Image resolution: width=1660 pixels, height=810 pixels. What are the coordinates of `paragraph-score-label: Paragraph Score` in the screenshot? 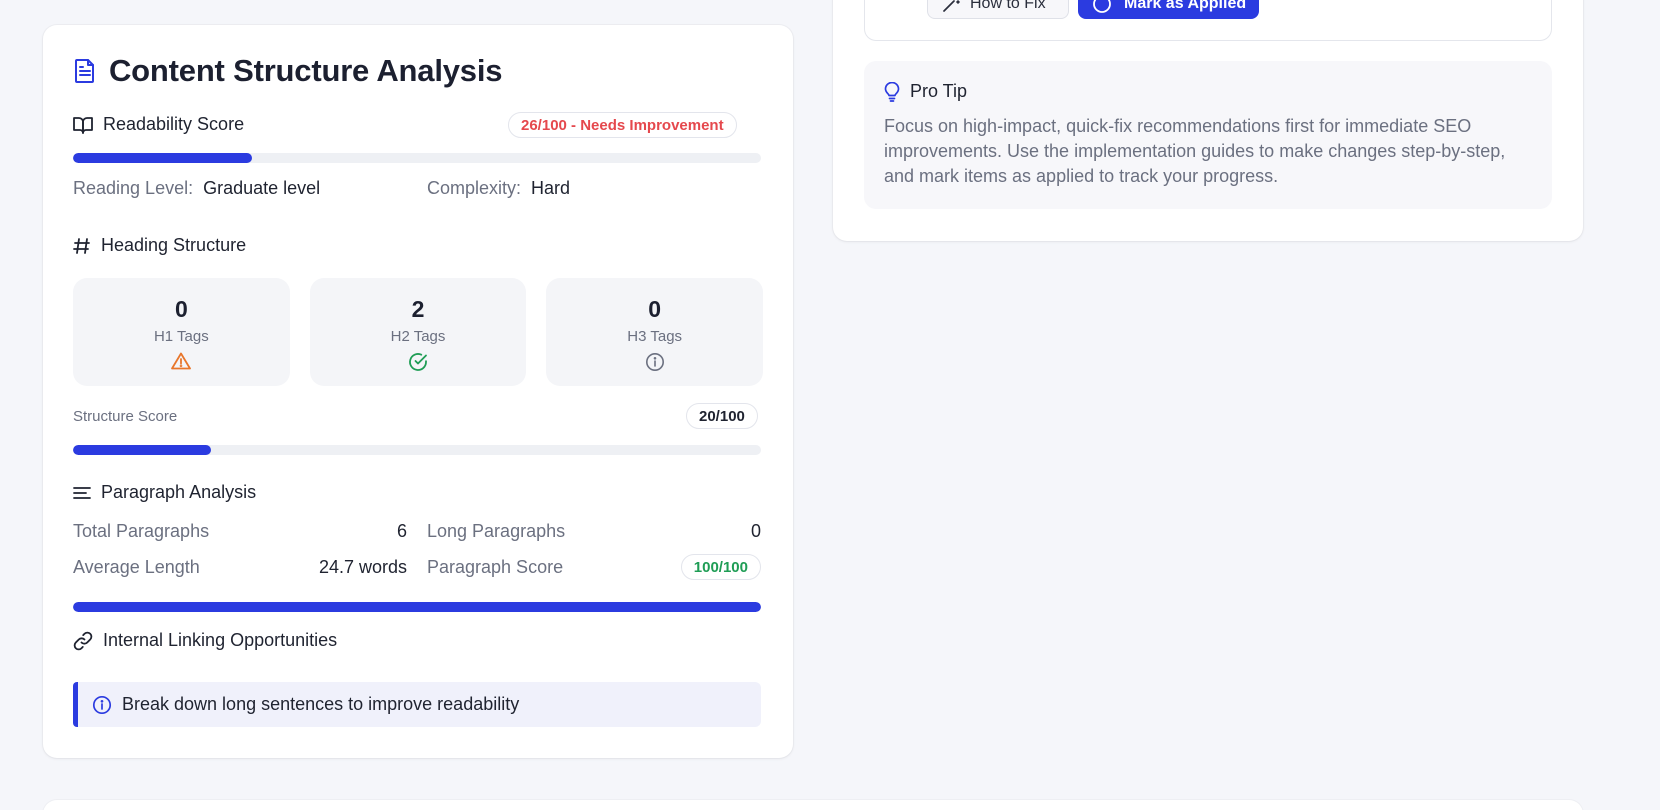 It's located at (495, 566).